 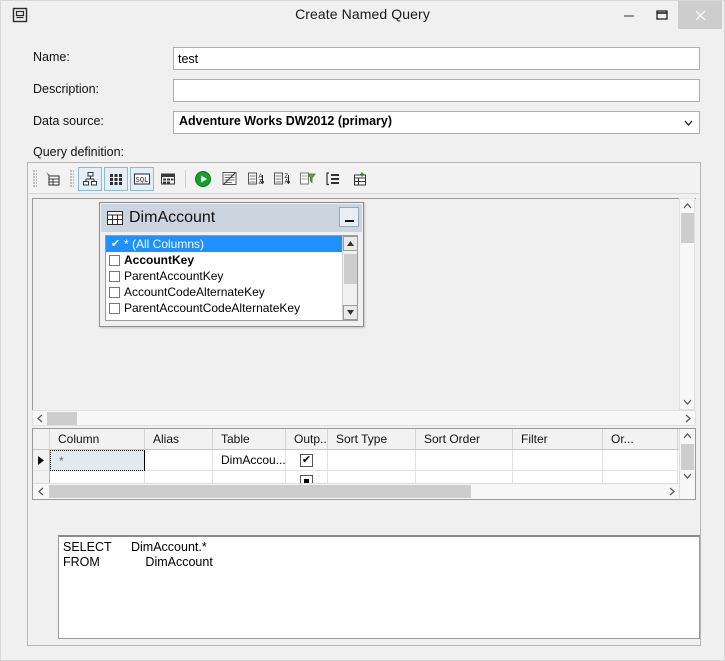 What do you see at coordinates (249, 439) in the screenshot?
I see `grid-column-header: Table` at bounding box center [249, 439].